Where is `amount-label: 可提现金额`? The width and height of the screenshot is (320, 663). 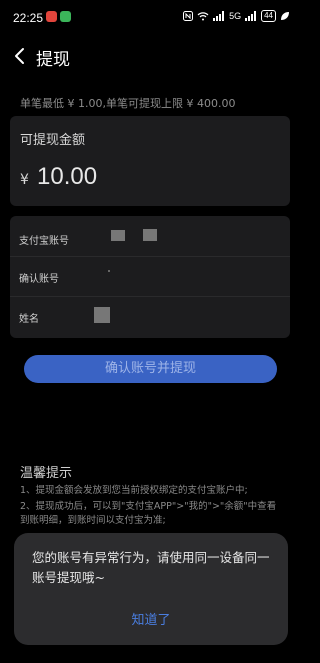
amount-label: 可提现金额 is located at coordinates (53, 140).